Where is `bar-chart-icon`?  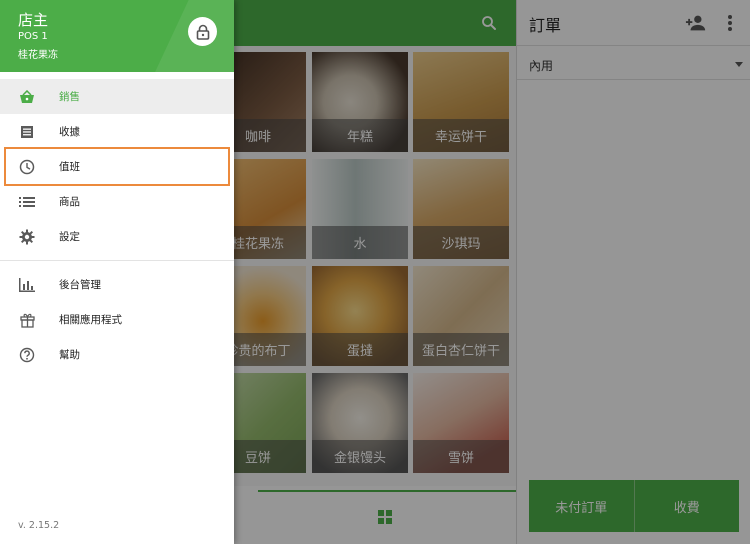 bar-chart-icon is located at coordinates (27, 285).